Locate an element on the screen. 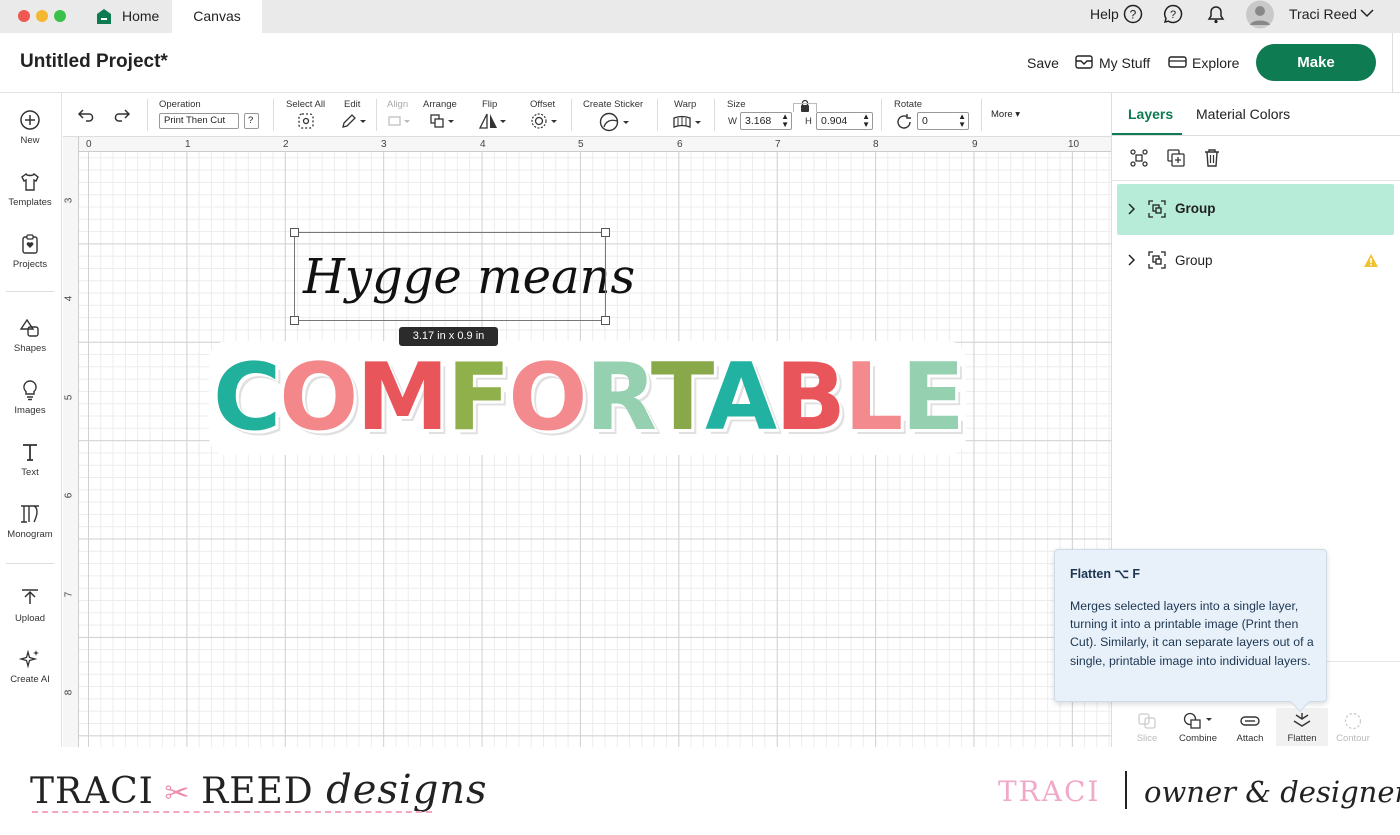  arrange-icon is located at coordinates (442, 121).